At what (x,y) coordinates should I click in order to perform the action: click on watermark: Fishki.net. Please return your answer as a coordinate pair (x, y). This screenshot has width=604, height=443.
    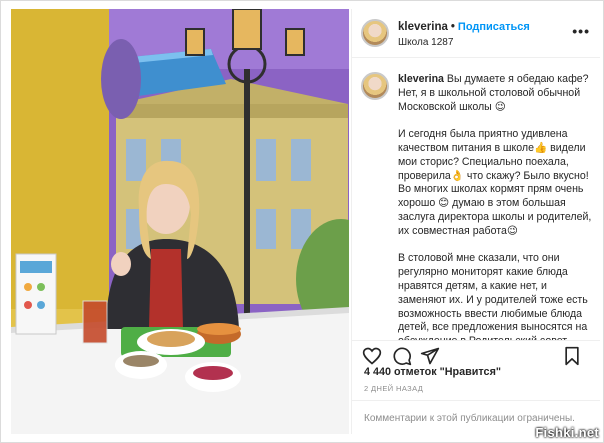
    Looking at the image, I should click on (567, 432).